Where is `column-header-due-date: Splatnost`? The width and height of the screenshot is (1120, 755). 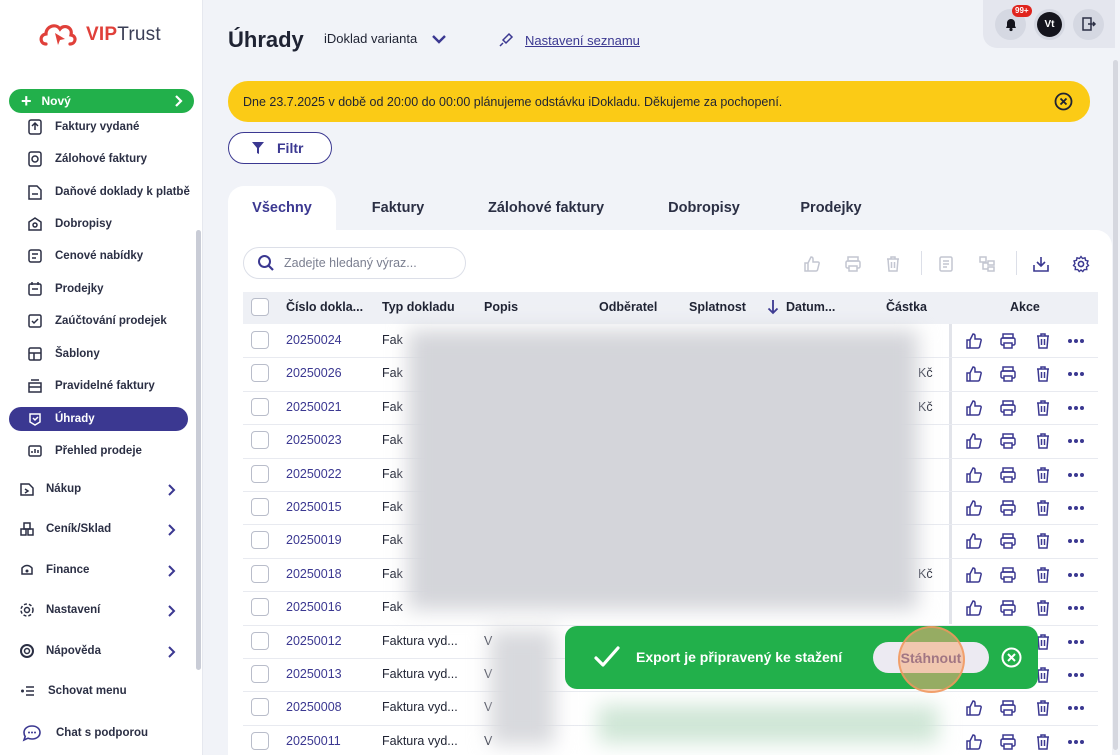
column-header-due-date: Splatnost is located at coordinates (717, 307).